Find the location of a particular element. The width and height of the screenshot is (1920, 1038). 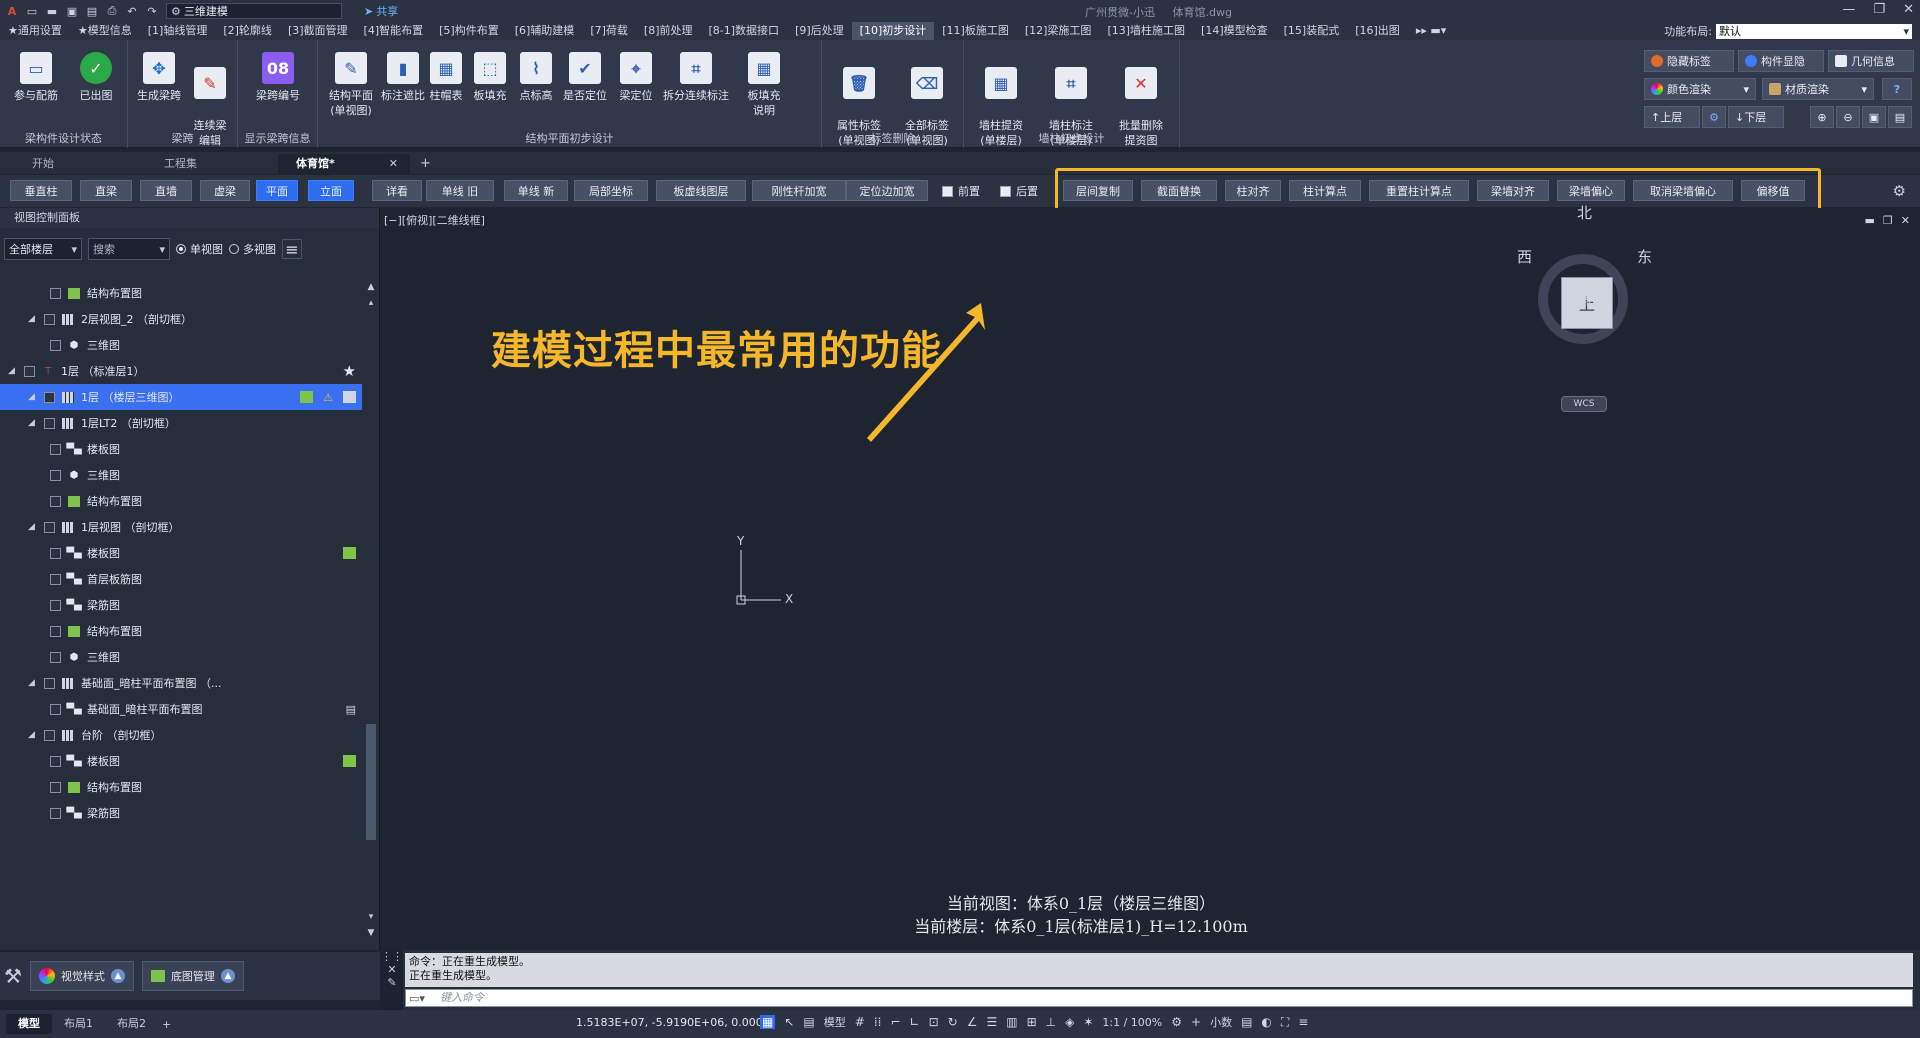

tree-row: ◢ 台阶 （剖切框） is located at coordinates (181, 735).